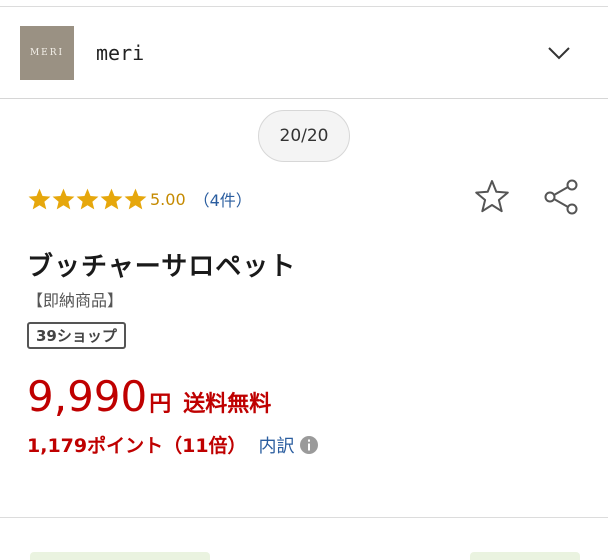  I want to click on shop-logo-text: MERI, so click(47, 53).